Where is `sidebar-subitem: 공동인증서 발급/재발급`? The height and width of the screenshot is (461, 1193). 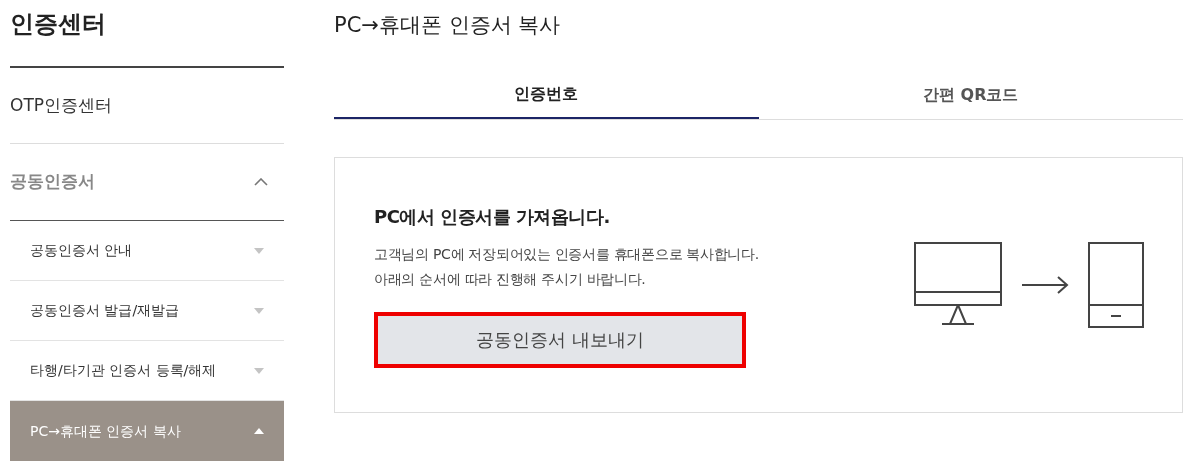
sidebar-subitem: 공동인증서 발급/재발급 is located at coordinates (147, 311).